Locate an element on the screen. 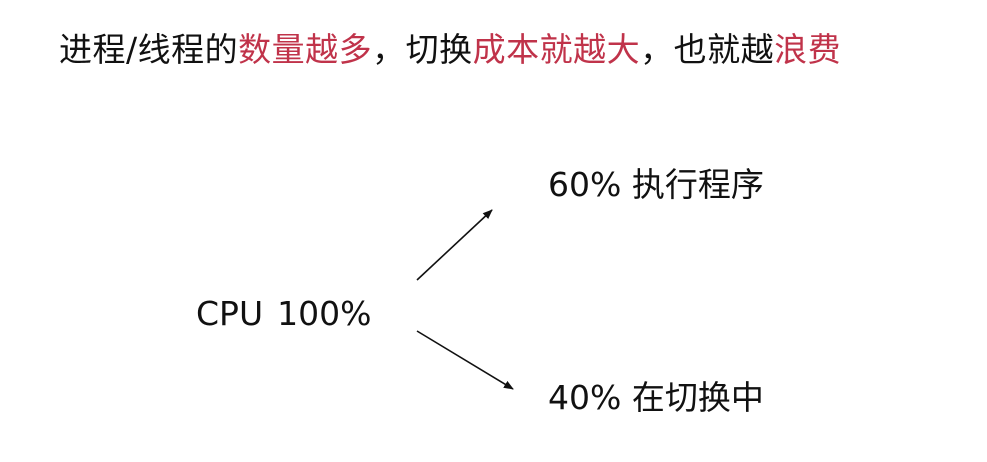 This screenshot has height=462, width=987. execution-label: 执行程序 is located at coordinates (697, 184).